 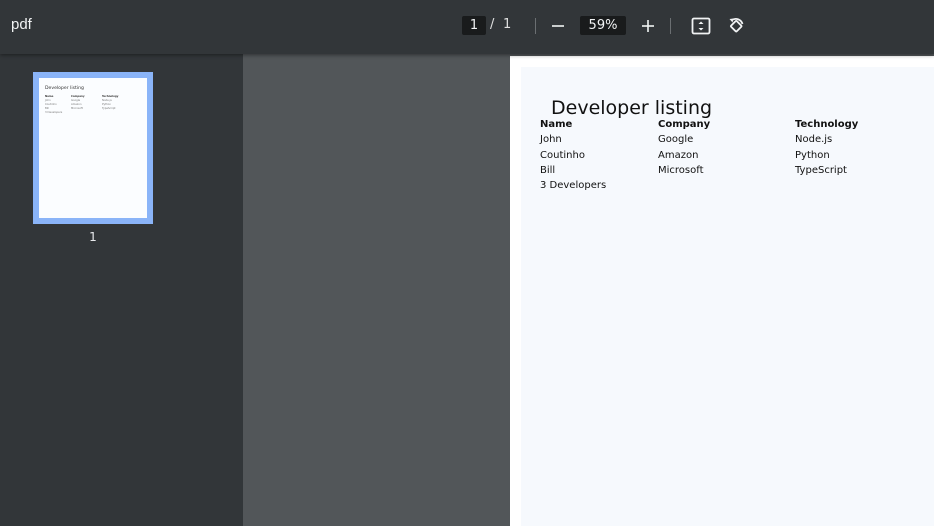 What do you see at coordinates (548, 170) in the screenshot?
I see `table-cell: Bill` at bounding box center [548, 170].